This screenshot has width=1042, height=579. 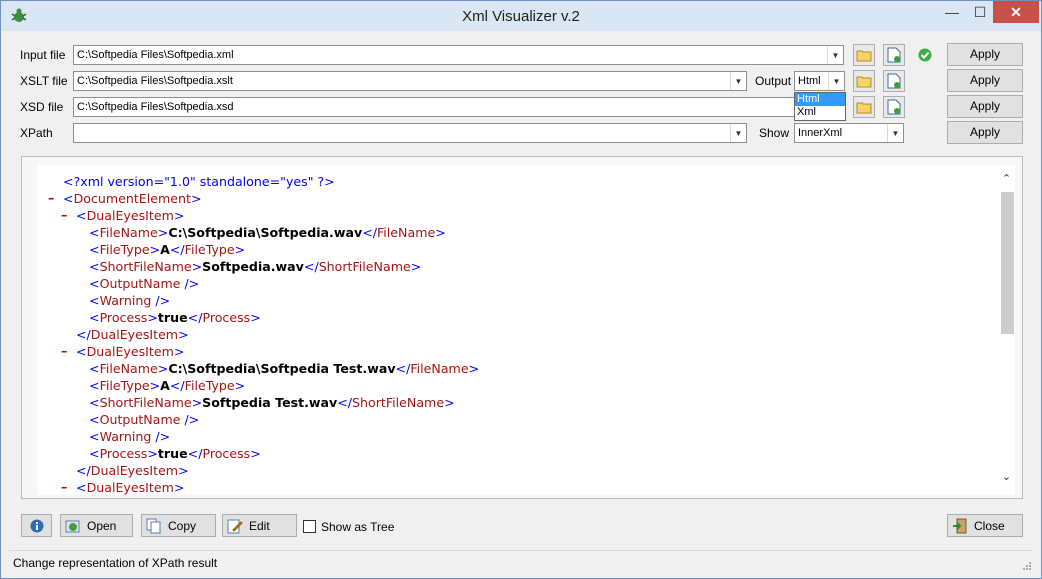 What do you see at coordinates (1016, 12) in the screenshot?
I see `close-window-button: ✕` at bounding box center [1016, 12].